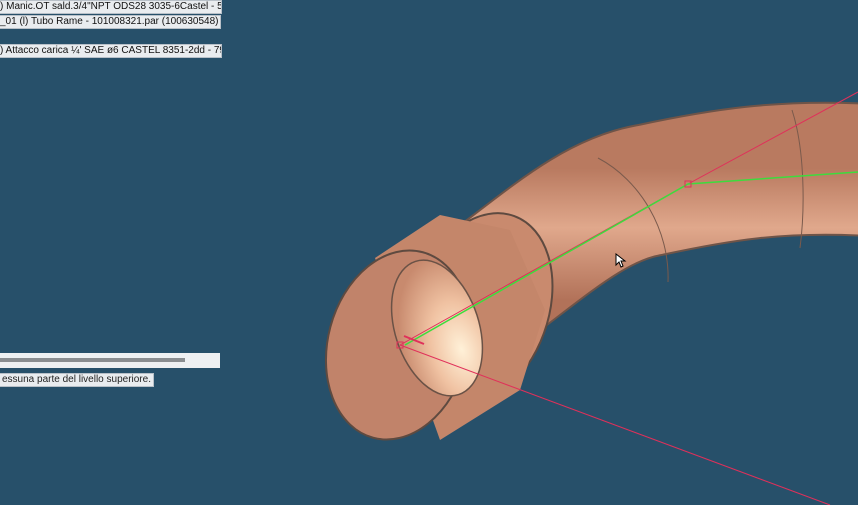 This screenshot has height=505, width=858. I want to click on mouse-cursor-icon, so click(621, 260).